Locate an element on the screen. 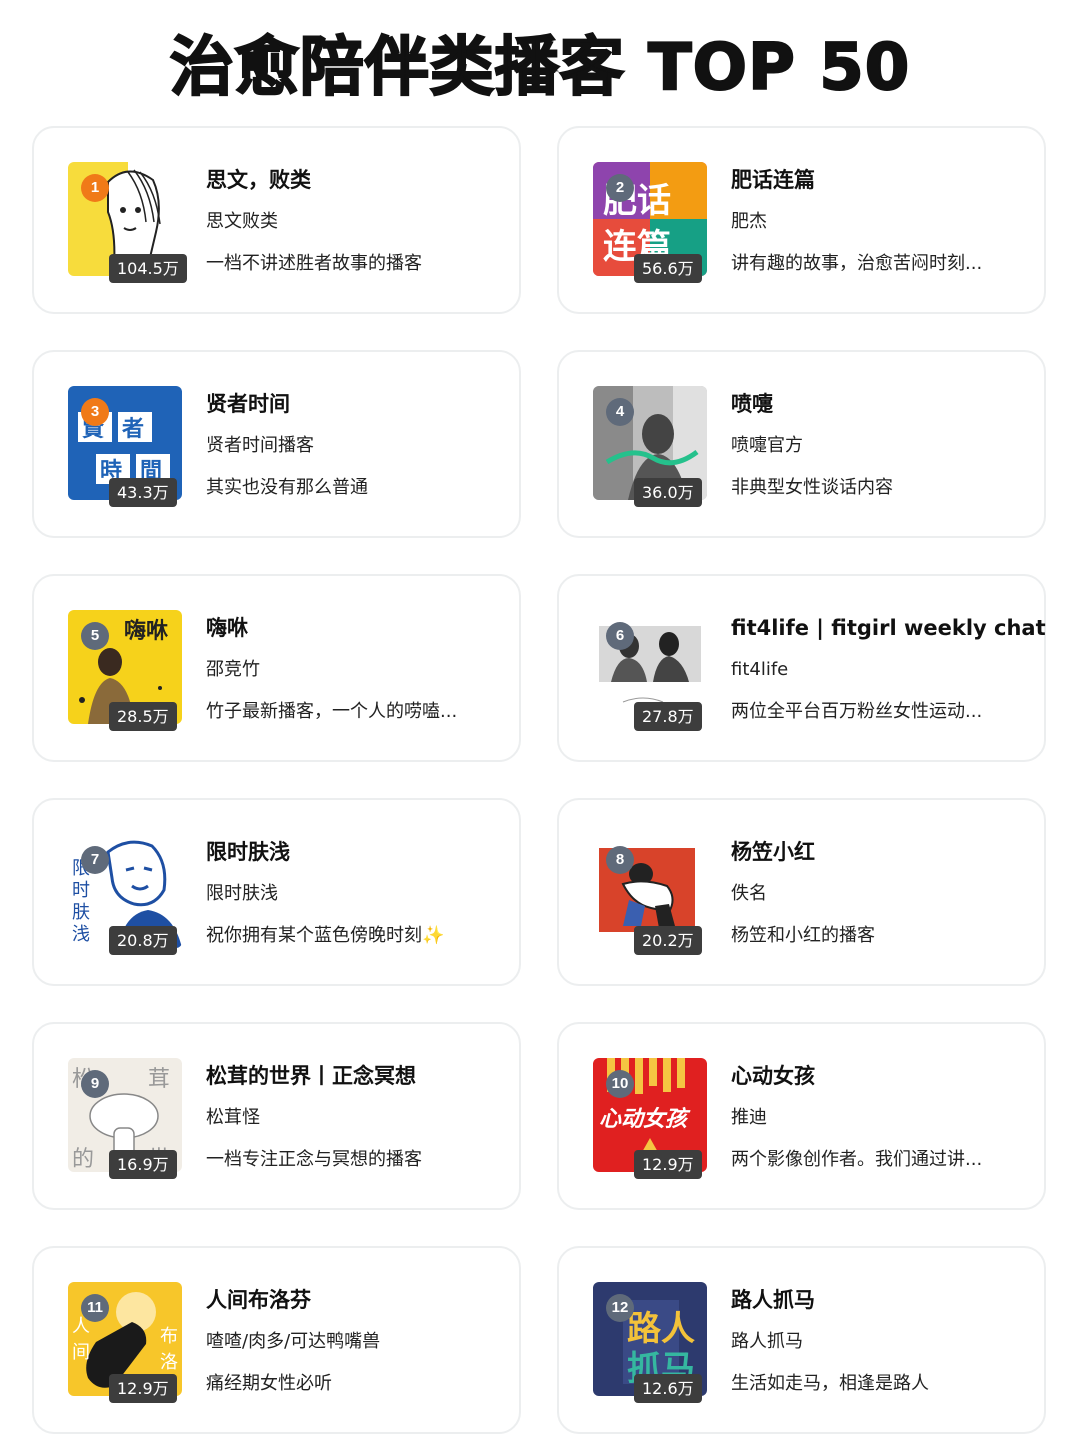 The width and height of the screenshot is (1080, 1443). svg-text: 肤 is located at coordinates (81, 912).